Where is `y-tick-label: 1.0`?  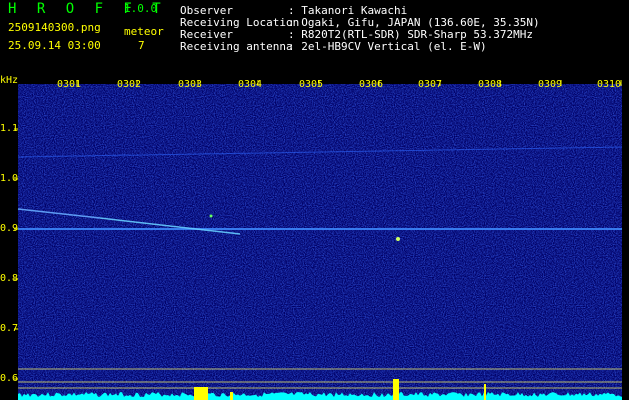 y-tick-label: 1.0 is located at coordinates (9, 178).